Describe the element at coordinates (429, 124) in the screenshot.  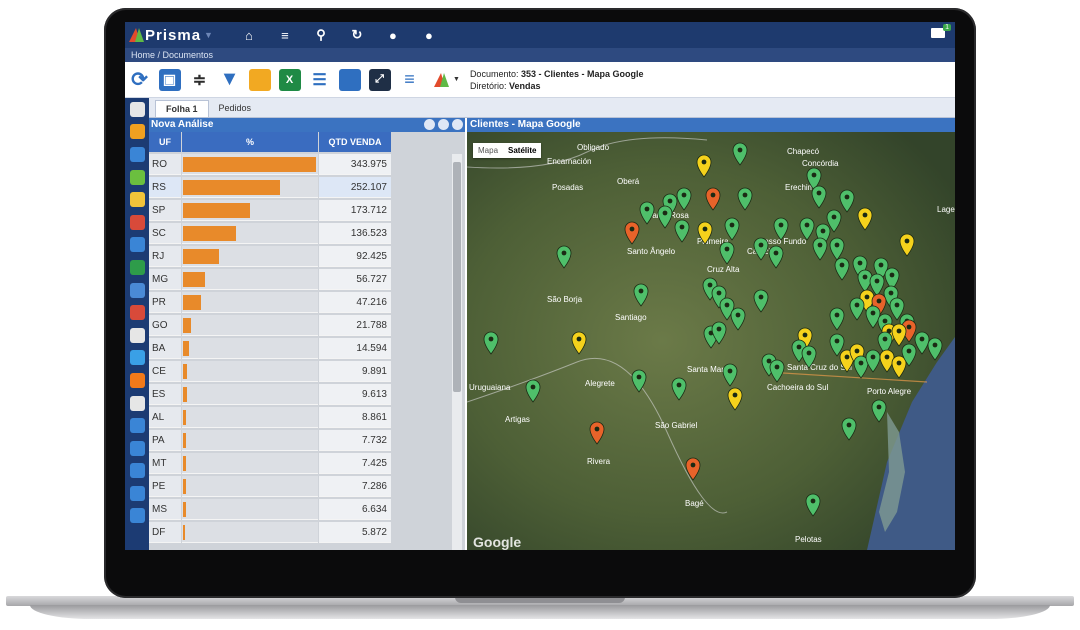
I see `grid-icon` at that location.